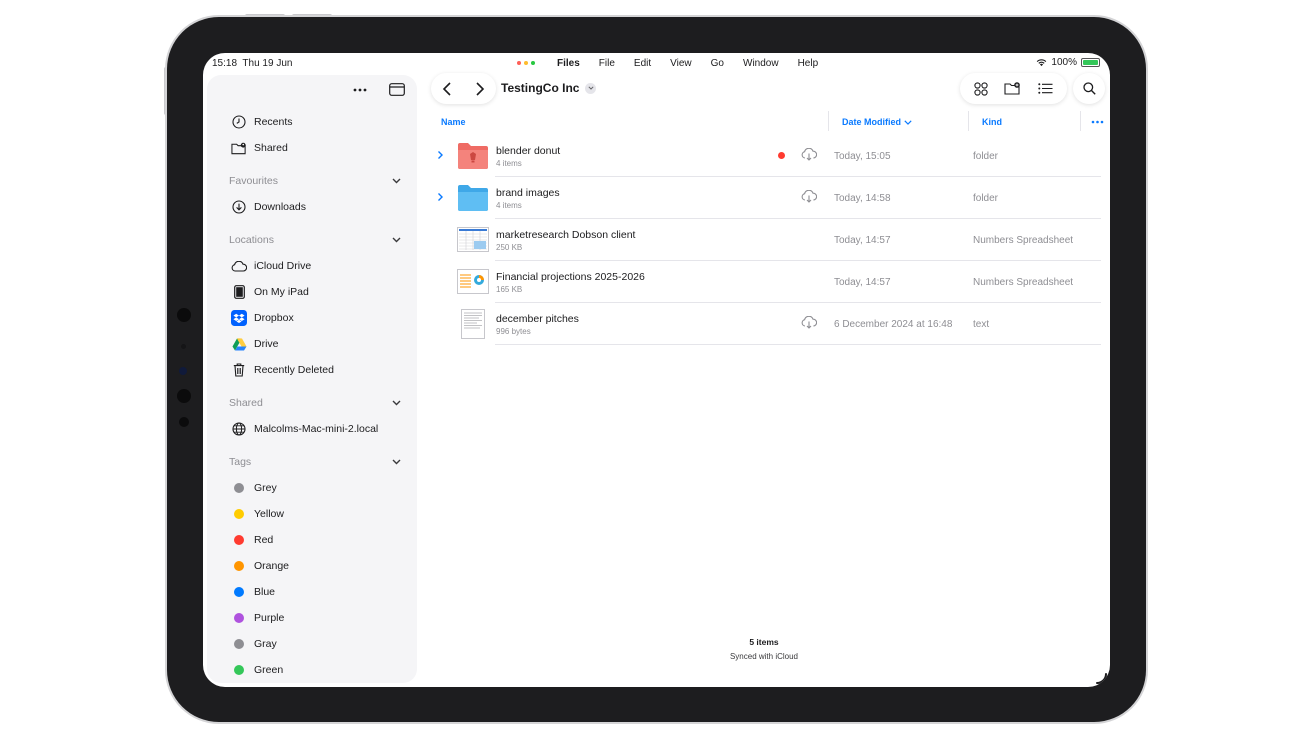  What do you see at coordinates (265, 592) in the screenshot?
I see `tag-label: Blue` at bounding box center [265, 592].